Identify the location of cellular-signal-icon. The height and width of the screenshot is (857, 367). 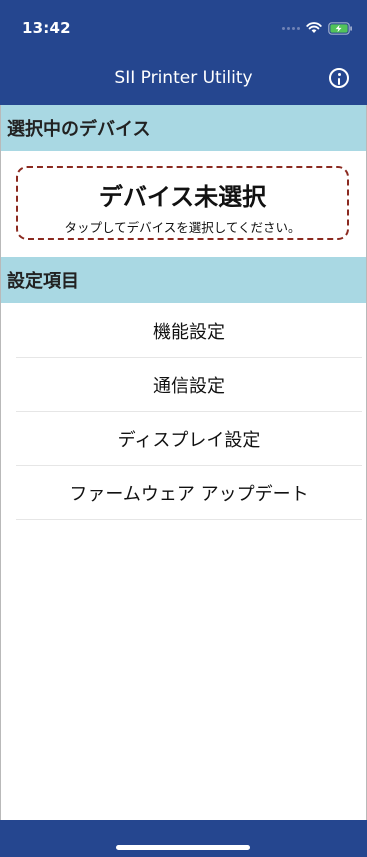
(291, 28).